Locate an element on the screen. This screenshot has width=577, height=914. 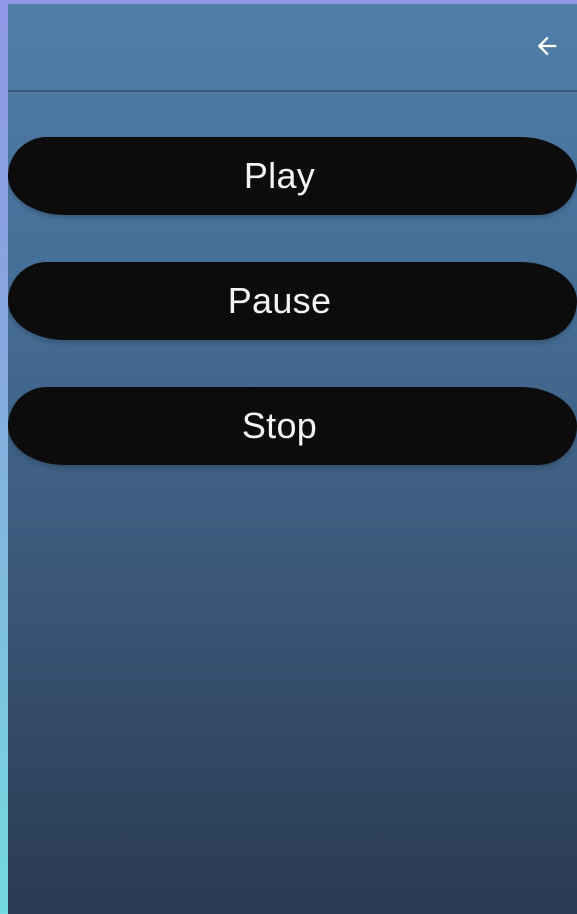
arrow-left-icon is located at coordinates (547, 46).